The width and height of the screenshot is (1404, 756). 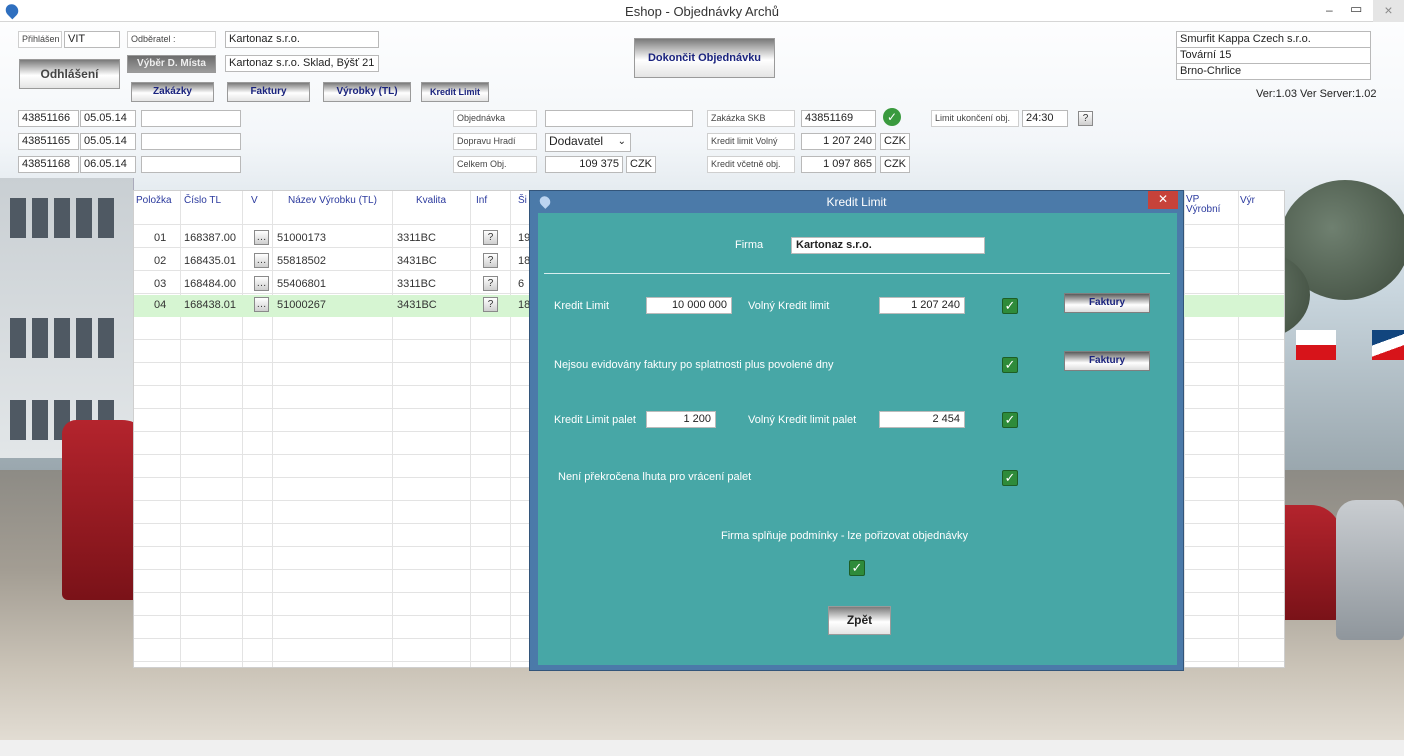 What do you see at coordinates (1388, 11) in the screenshot?
I see `close-icon: ×` at bounding box center [1388, 11].